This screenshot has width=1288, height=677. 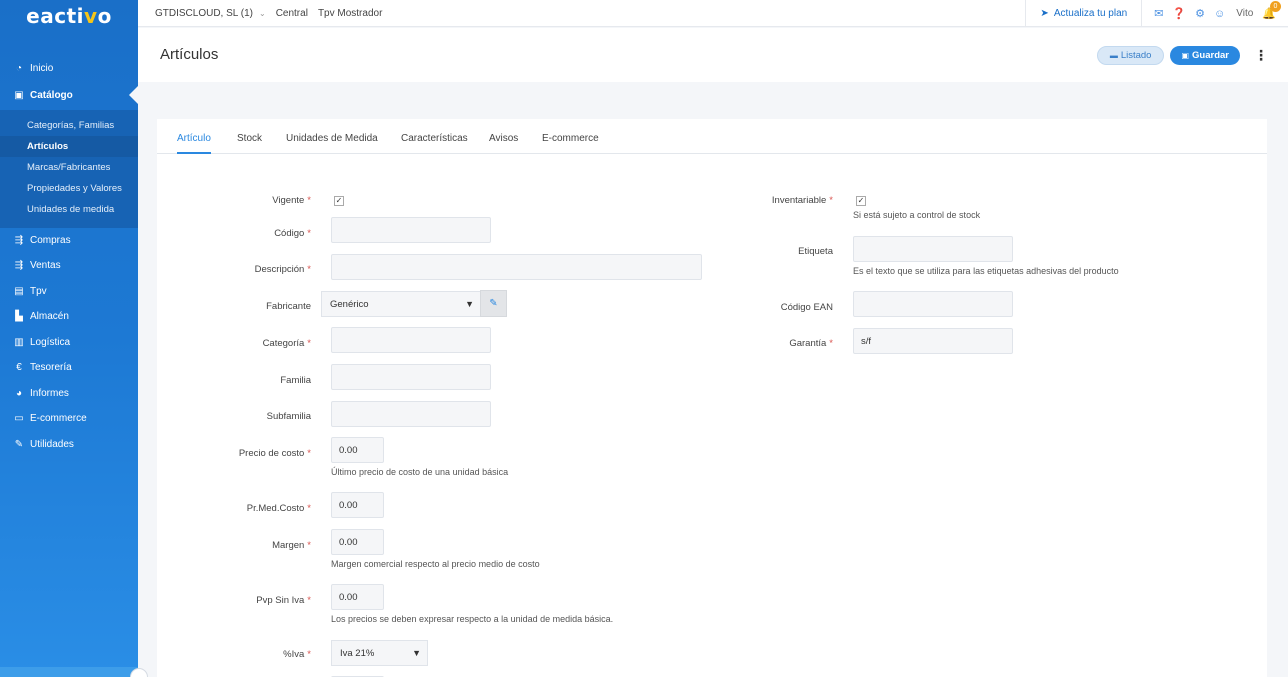 What do you see at coordinates (69, 146) in the screenshot?
I see `sidebar-subitem-articulos: Artículos` at bounding box center [69, 146].